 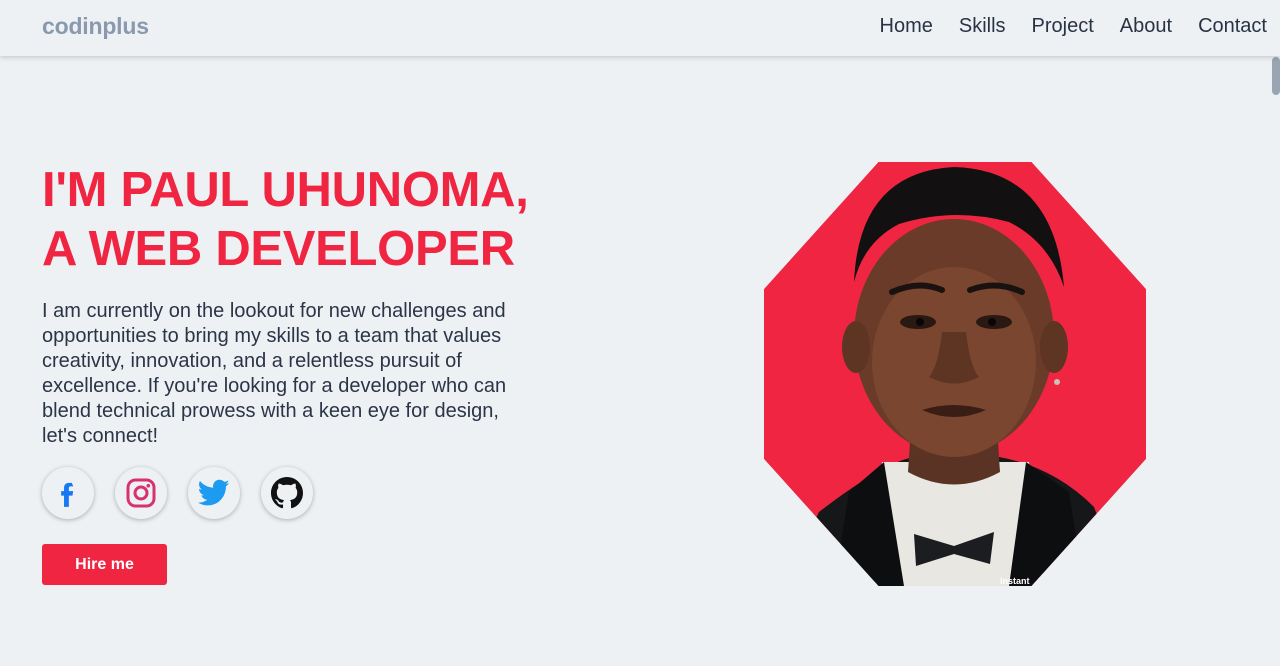 I want to click on facebook-icon, so click(x=67, y=494).